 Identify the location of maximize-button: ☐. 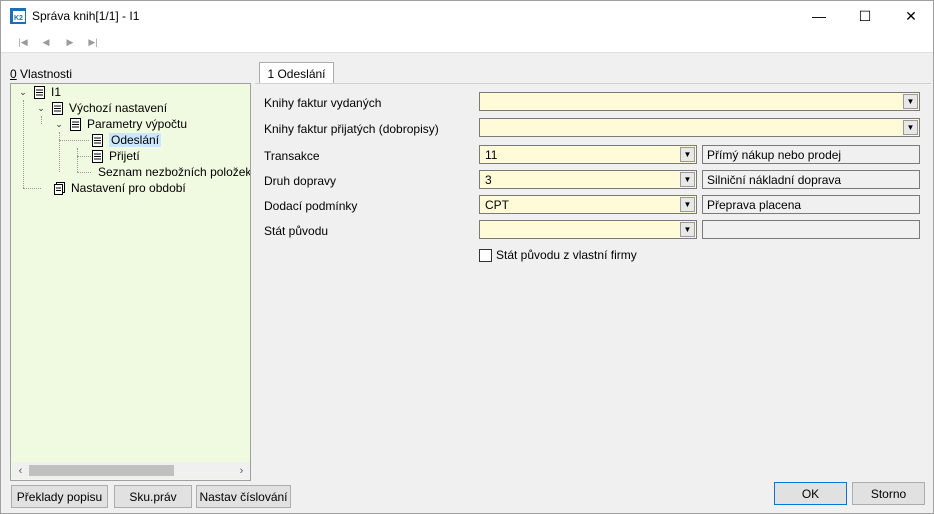
(865, 16).